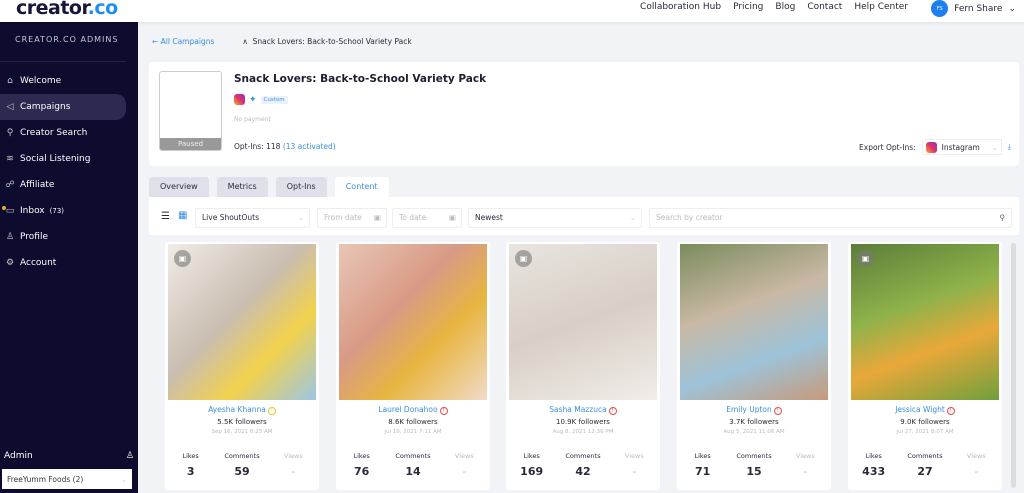 The image size is (1024, 493). I want to click on sidebar-item-campaigns: ◁ Campaigns, so click(63, 107).